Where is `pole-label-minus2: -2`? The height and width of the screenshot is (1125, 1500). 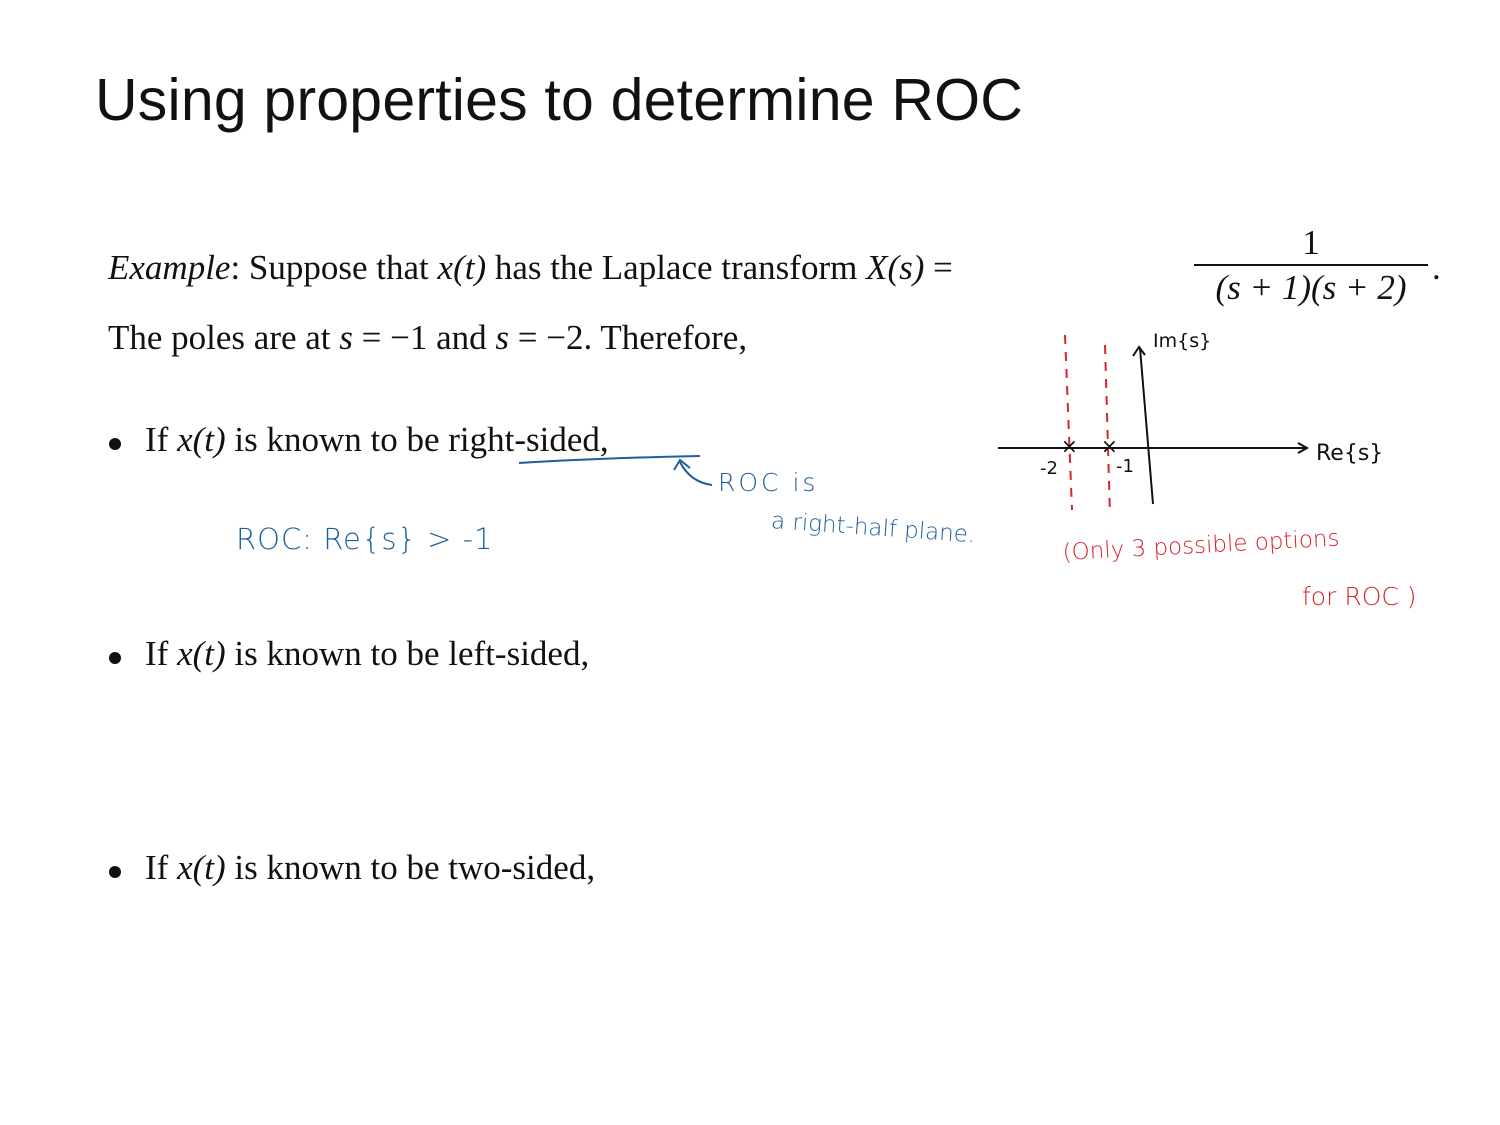
pole-label-minus2: -2 is located at coordinates (1049, 468).